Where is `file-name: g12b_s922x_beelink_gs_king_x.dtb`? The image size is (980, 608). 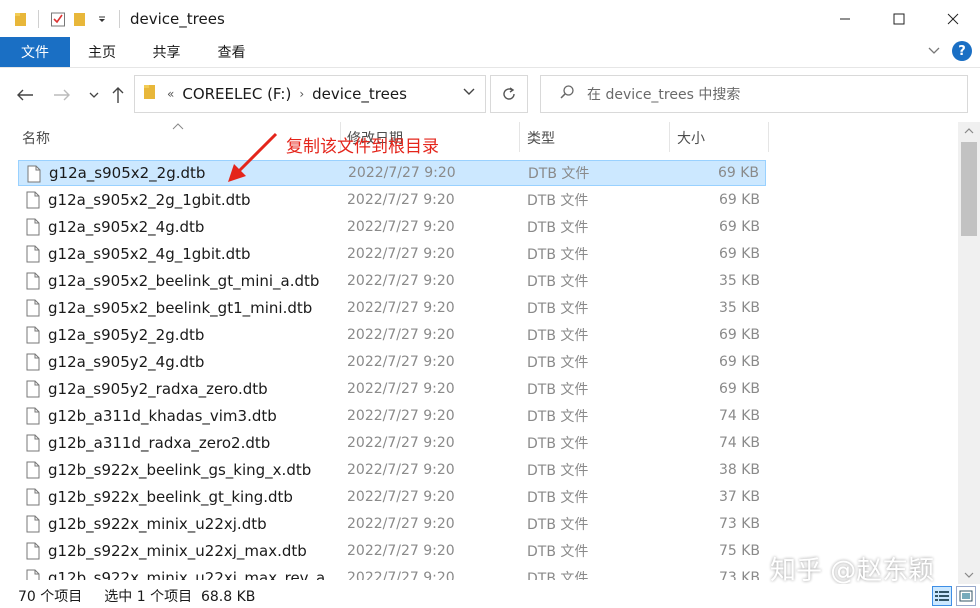
file-name: g12b_s922x_beelink_gs_king_x.dtb is located at coordinates (180, 470).